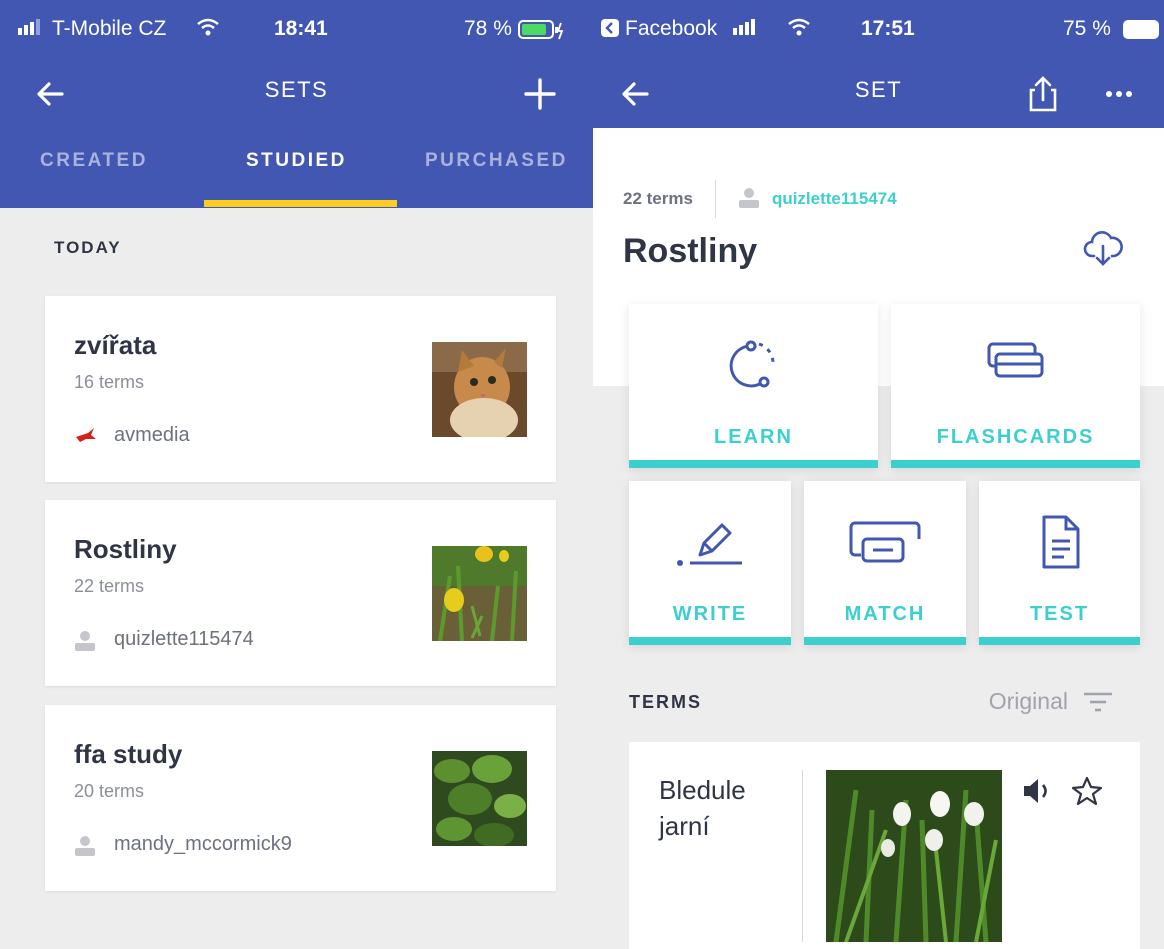  I want to click on speaker-icon, so click(1037, 791).